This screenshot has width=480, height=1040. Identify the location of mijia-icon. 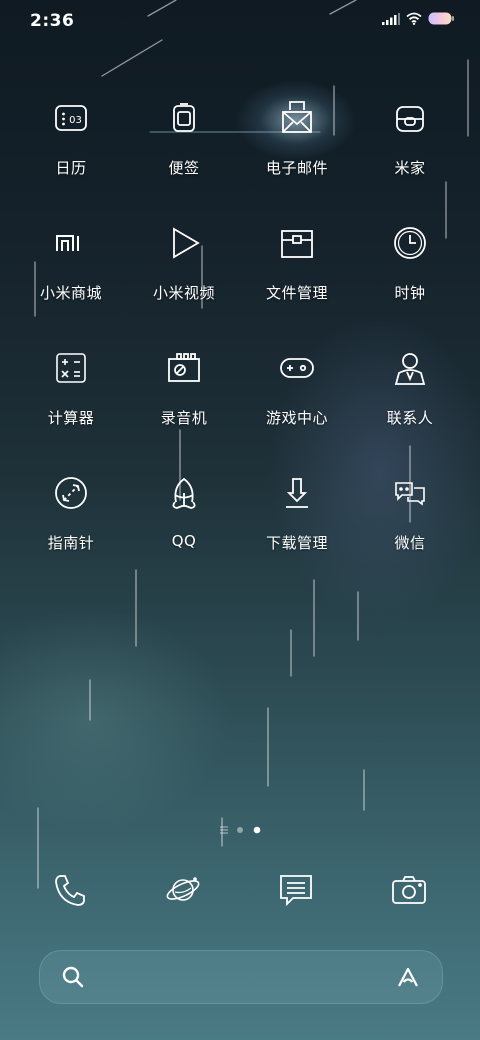
(410, 119).